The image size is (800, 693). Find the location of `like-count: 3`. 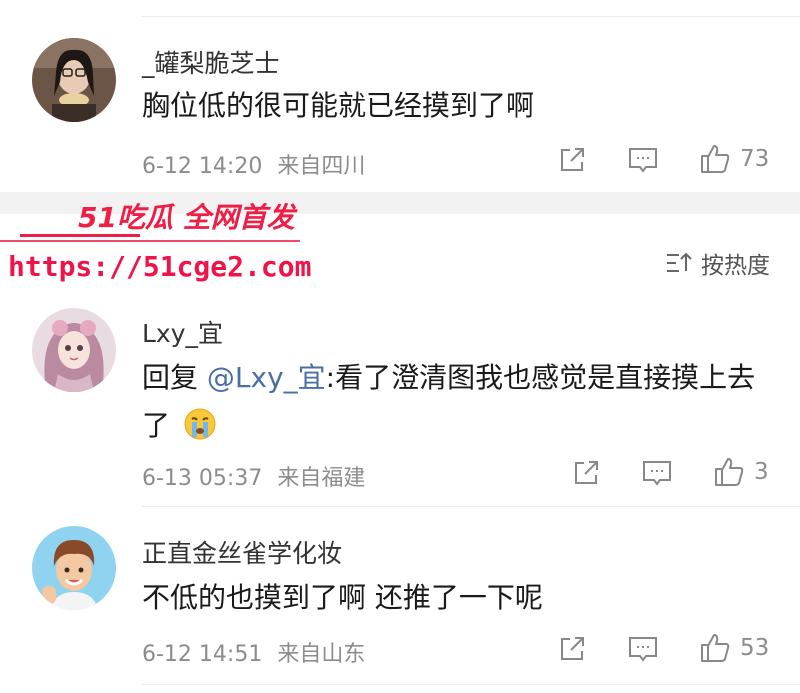

like-count: 3 is located at coordinates (761, 472).